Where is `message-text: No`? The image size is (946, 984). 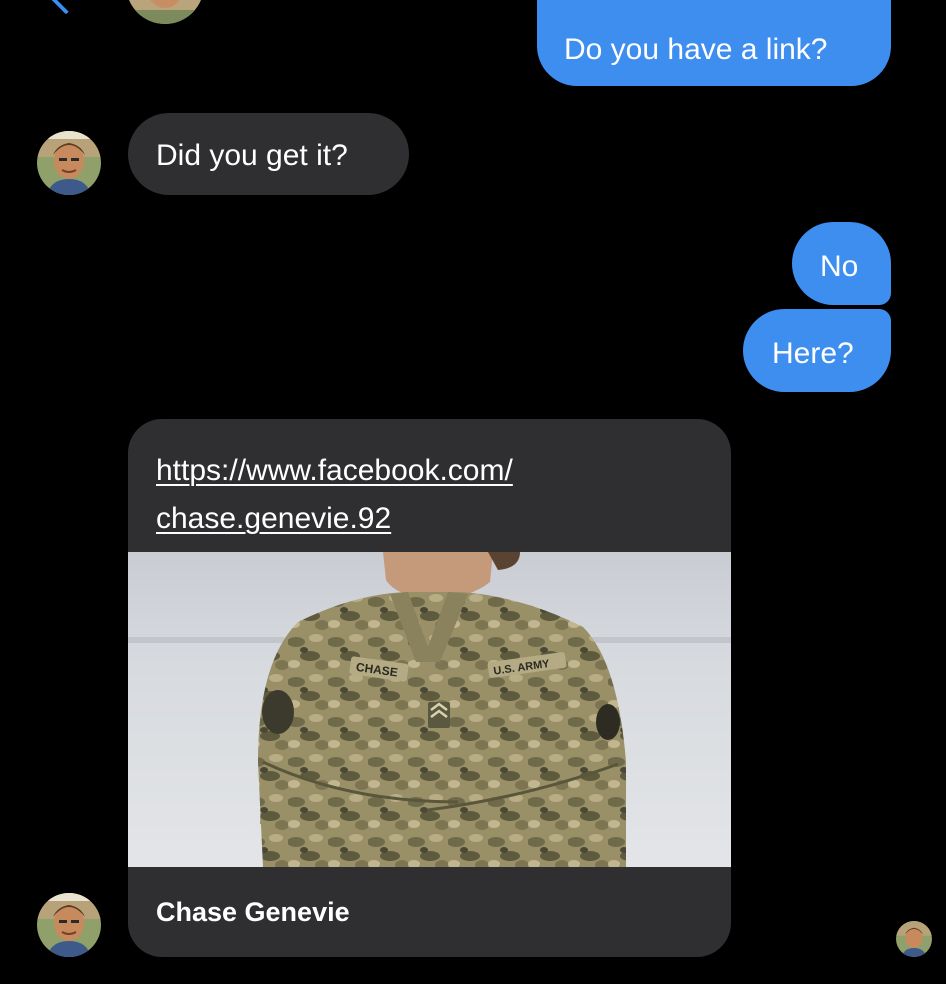 message-text: No is located at coordinates (839, 266).